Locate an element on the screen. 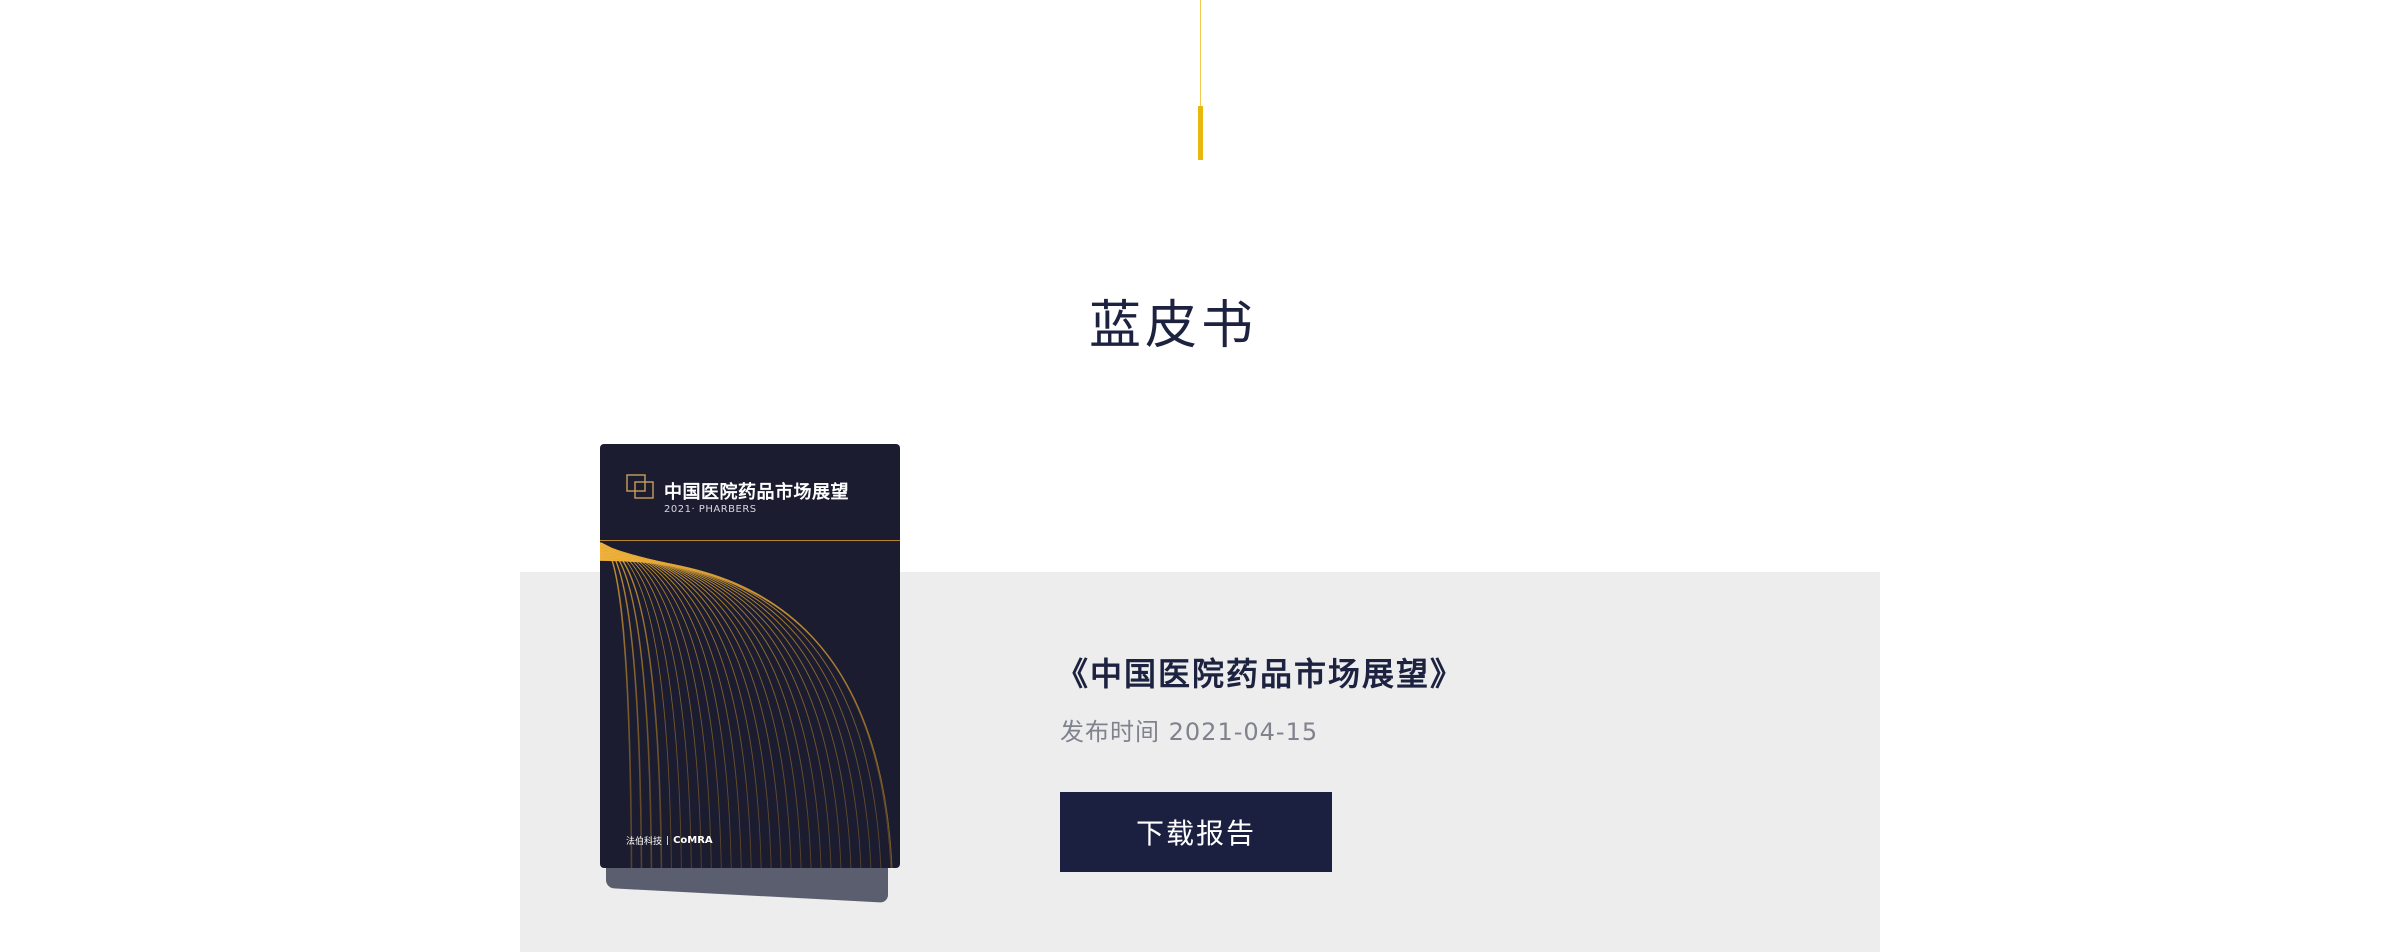  cover-footer: 法伯科技 | CoMRA is located at coordinates (669, 840).